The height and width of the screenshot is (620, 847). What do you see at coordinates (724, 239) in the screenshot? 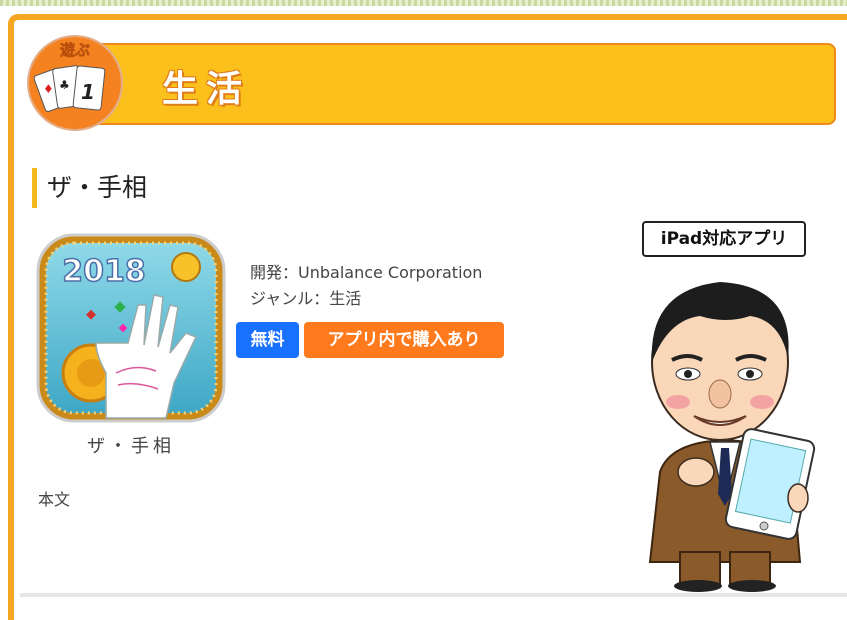
I see `ipad-compatible-label: iPad対応アプリ` at bounding box center [724, 239].